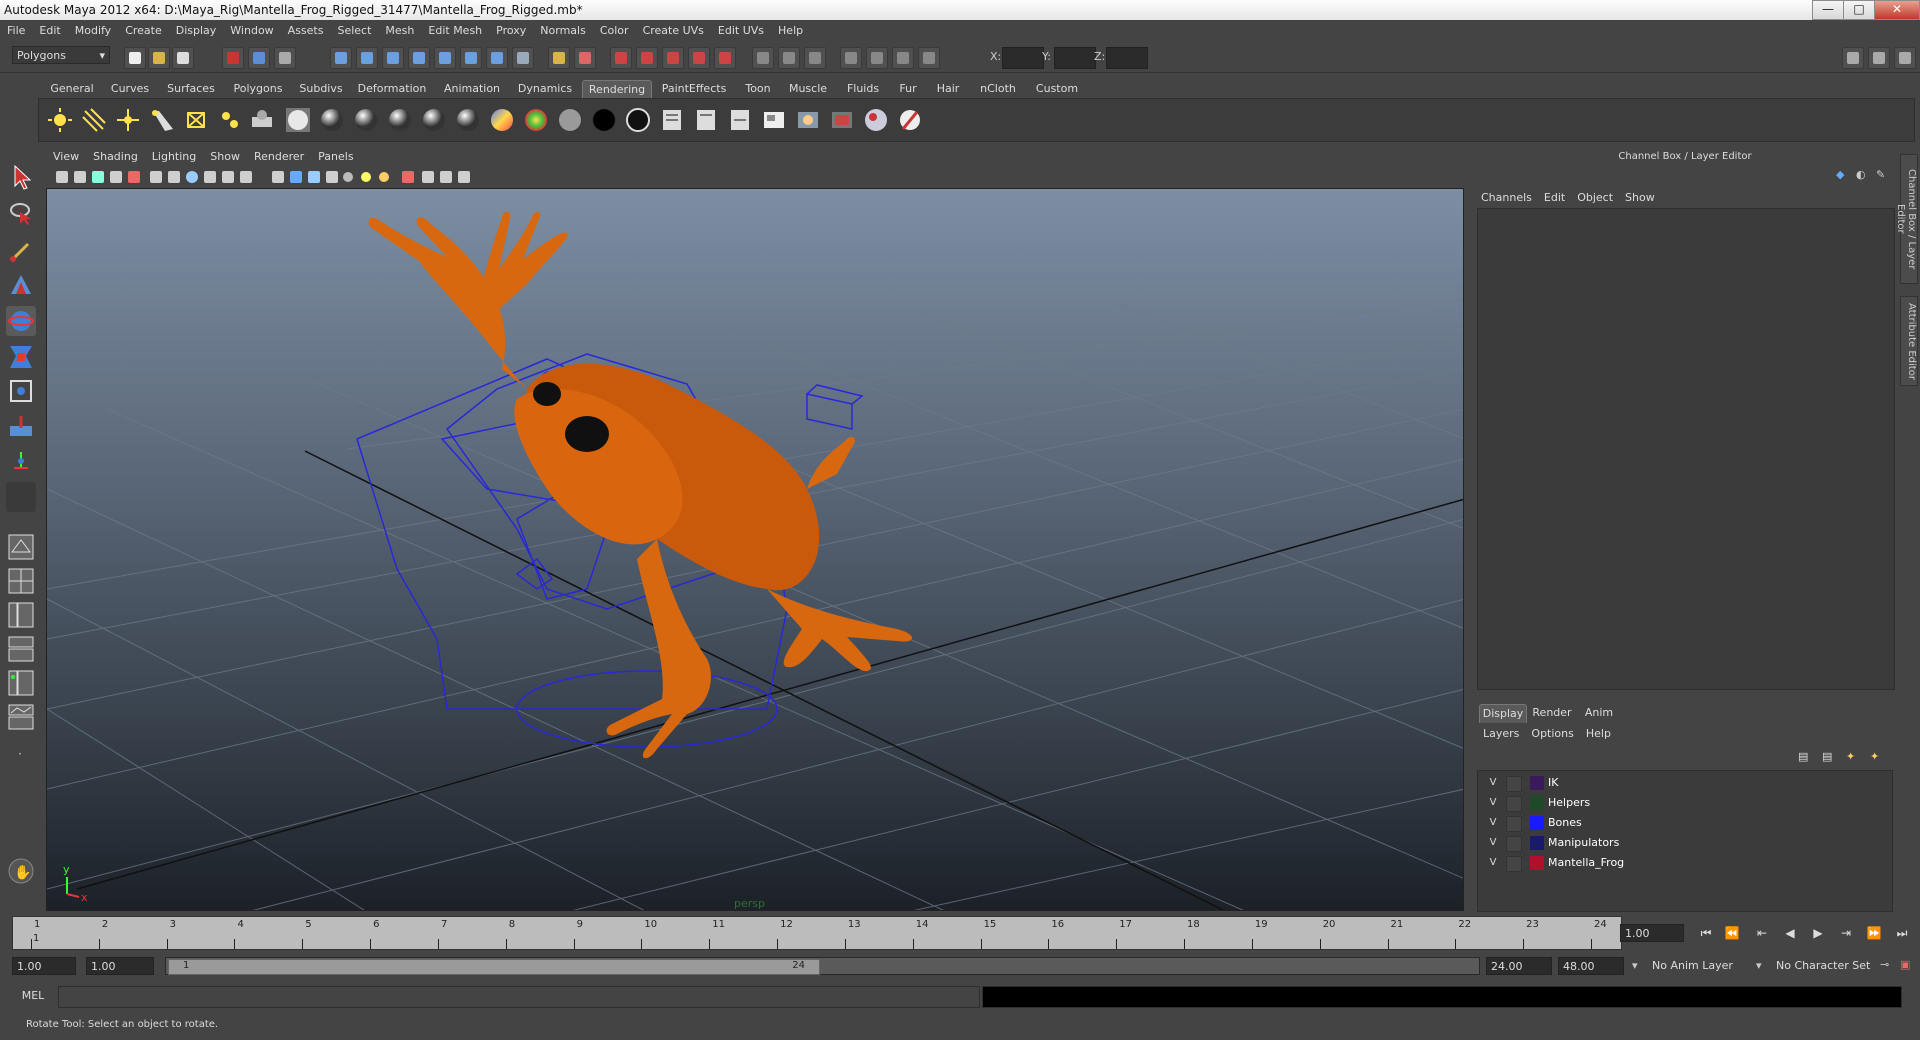 This screenshot has width=1920, height=1040. Describe the element at coordinates (21, 461) in the screenshot. I see `show-manipulator-icon` at that location.